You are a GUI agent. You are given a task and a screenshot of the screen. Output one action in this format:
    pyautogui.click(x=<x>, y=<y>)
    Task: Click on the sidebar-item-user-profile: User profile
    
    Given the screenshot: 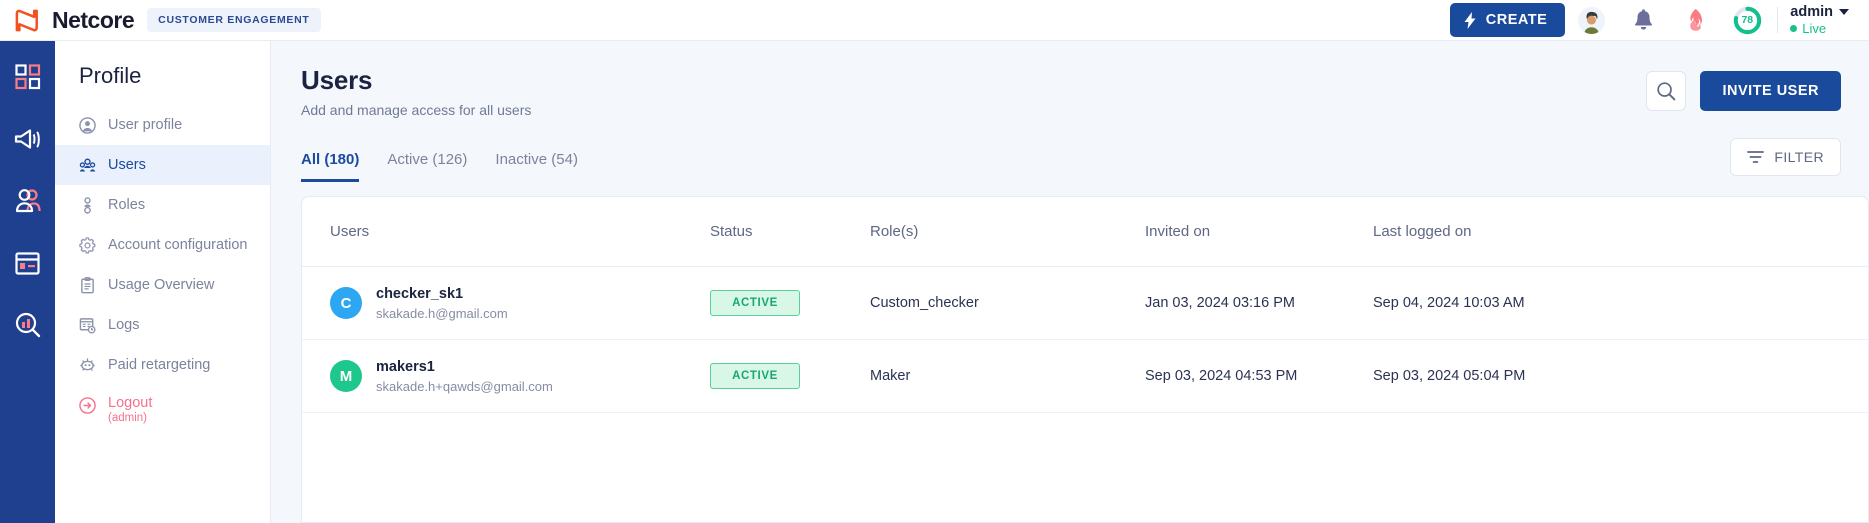 What is the action you would take?
    pyautogui.click(x=162, y=125)
    